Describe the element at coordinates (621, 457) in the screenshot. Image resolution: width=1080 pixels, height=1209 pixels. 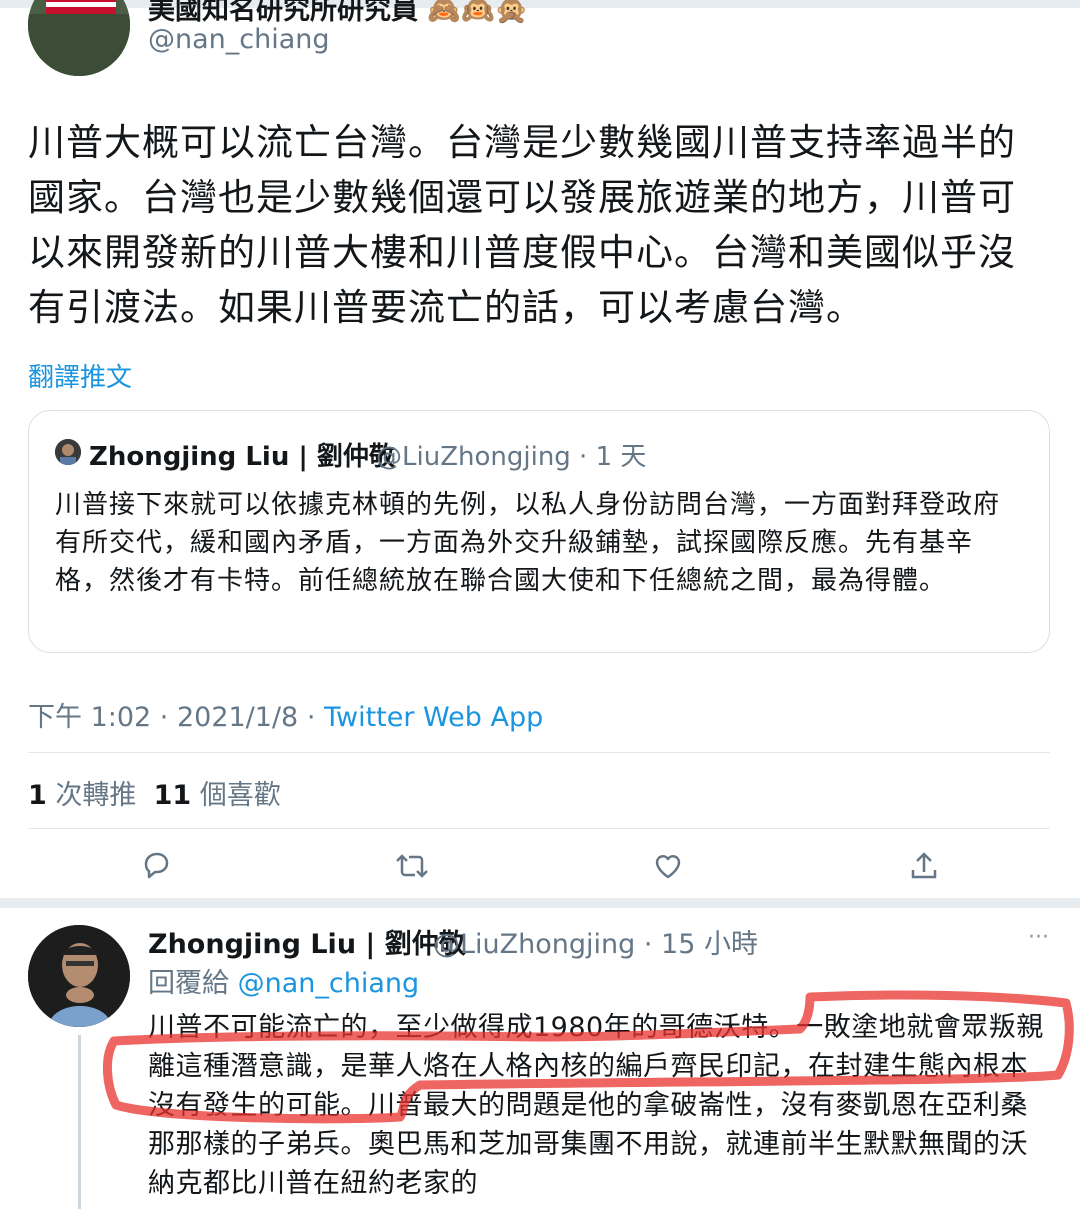
I see `quoted-time: 1 天` at that location.